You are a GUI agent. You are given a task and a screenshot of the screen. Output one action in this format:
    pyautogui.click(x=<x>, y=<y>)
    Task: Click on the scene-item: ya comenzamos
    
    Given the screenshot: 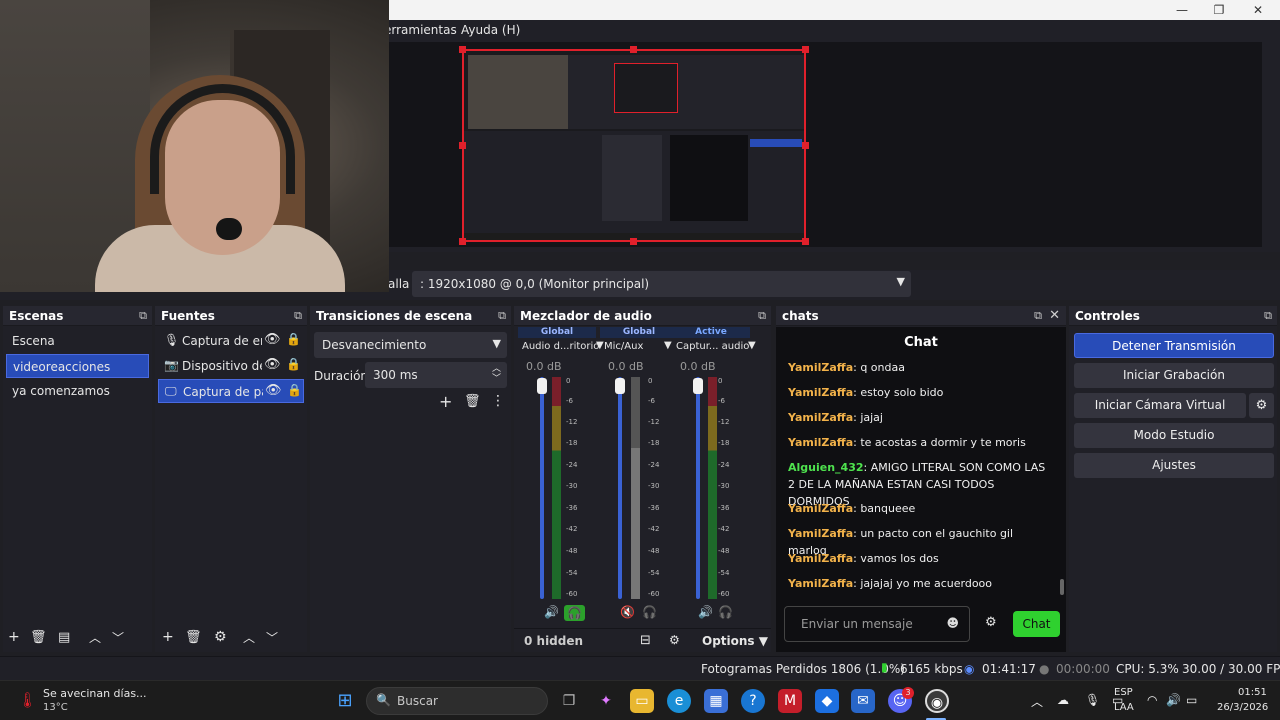 What is the action you would take?
    pyautogui.click(x=77, y=391)
    